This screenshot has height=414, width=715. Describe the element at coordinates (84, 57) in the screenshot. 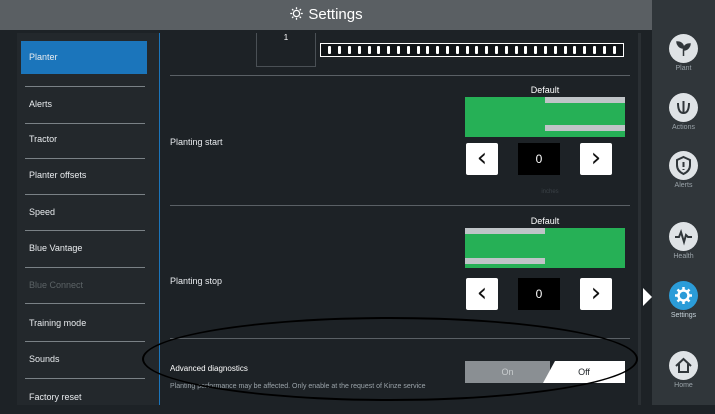

I see `sidebar-item-planter: Planter` at that location.